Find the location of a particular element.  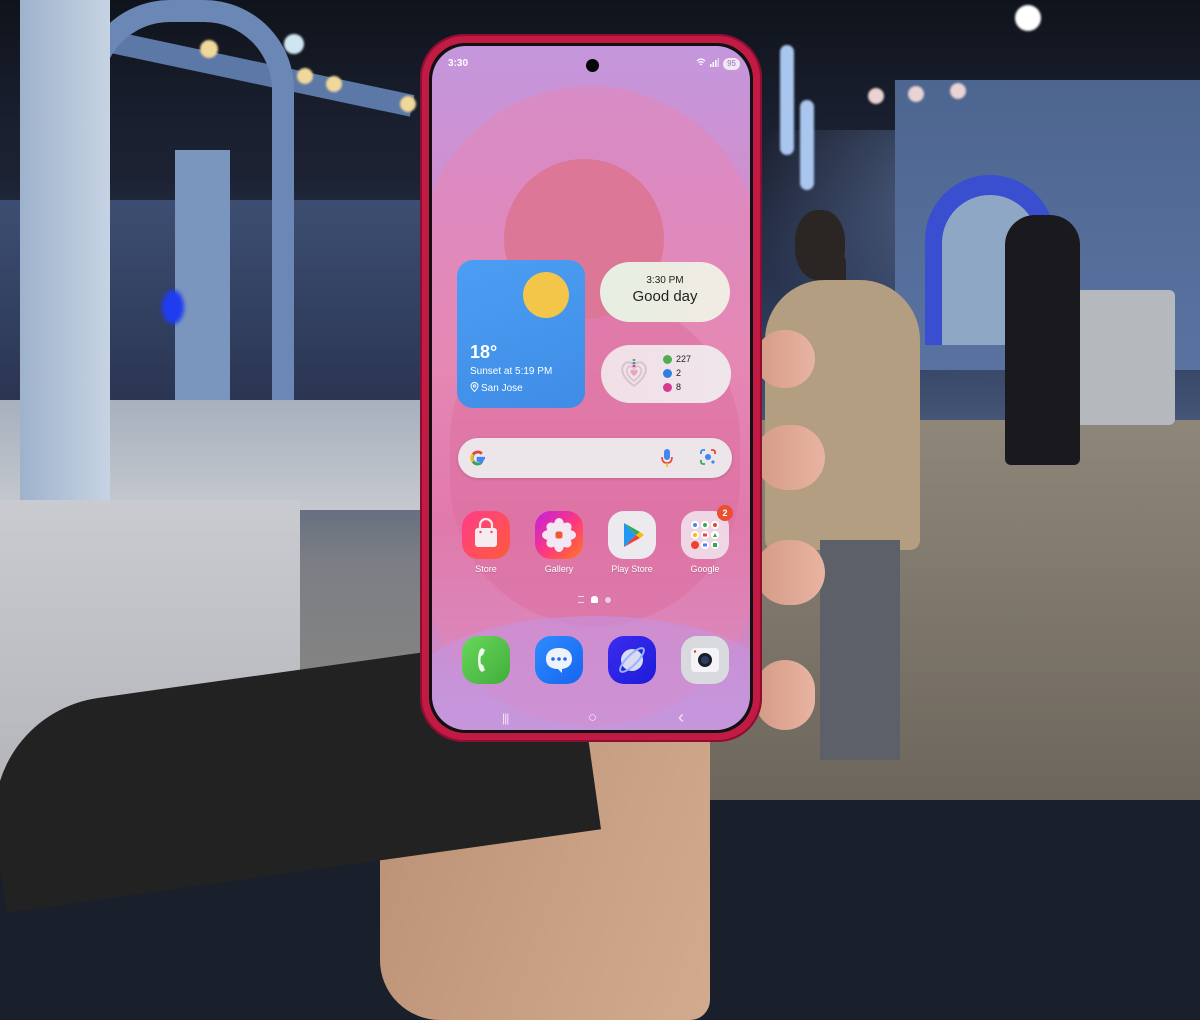

camera-icon is located at coordinates (705, 660).